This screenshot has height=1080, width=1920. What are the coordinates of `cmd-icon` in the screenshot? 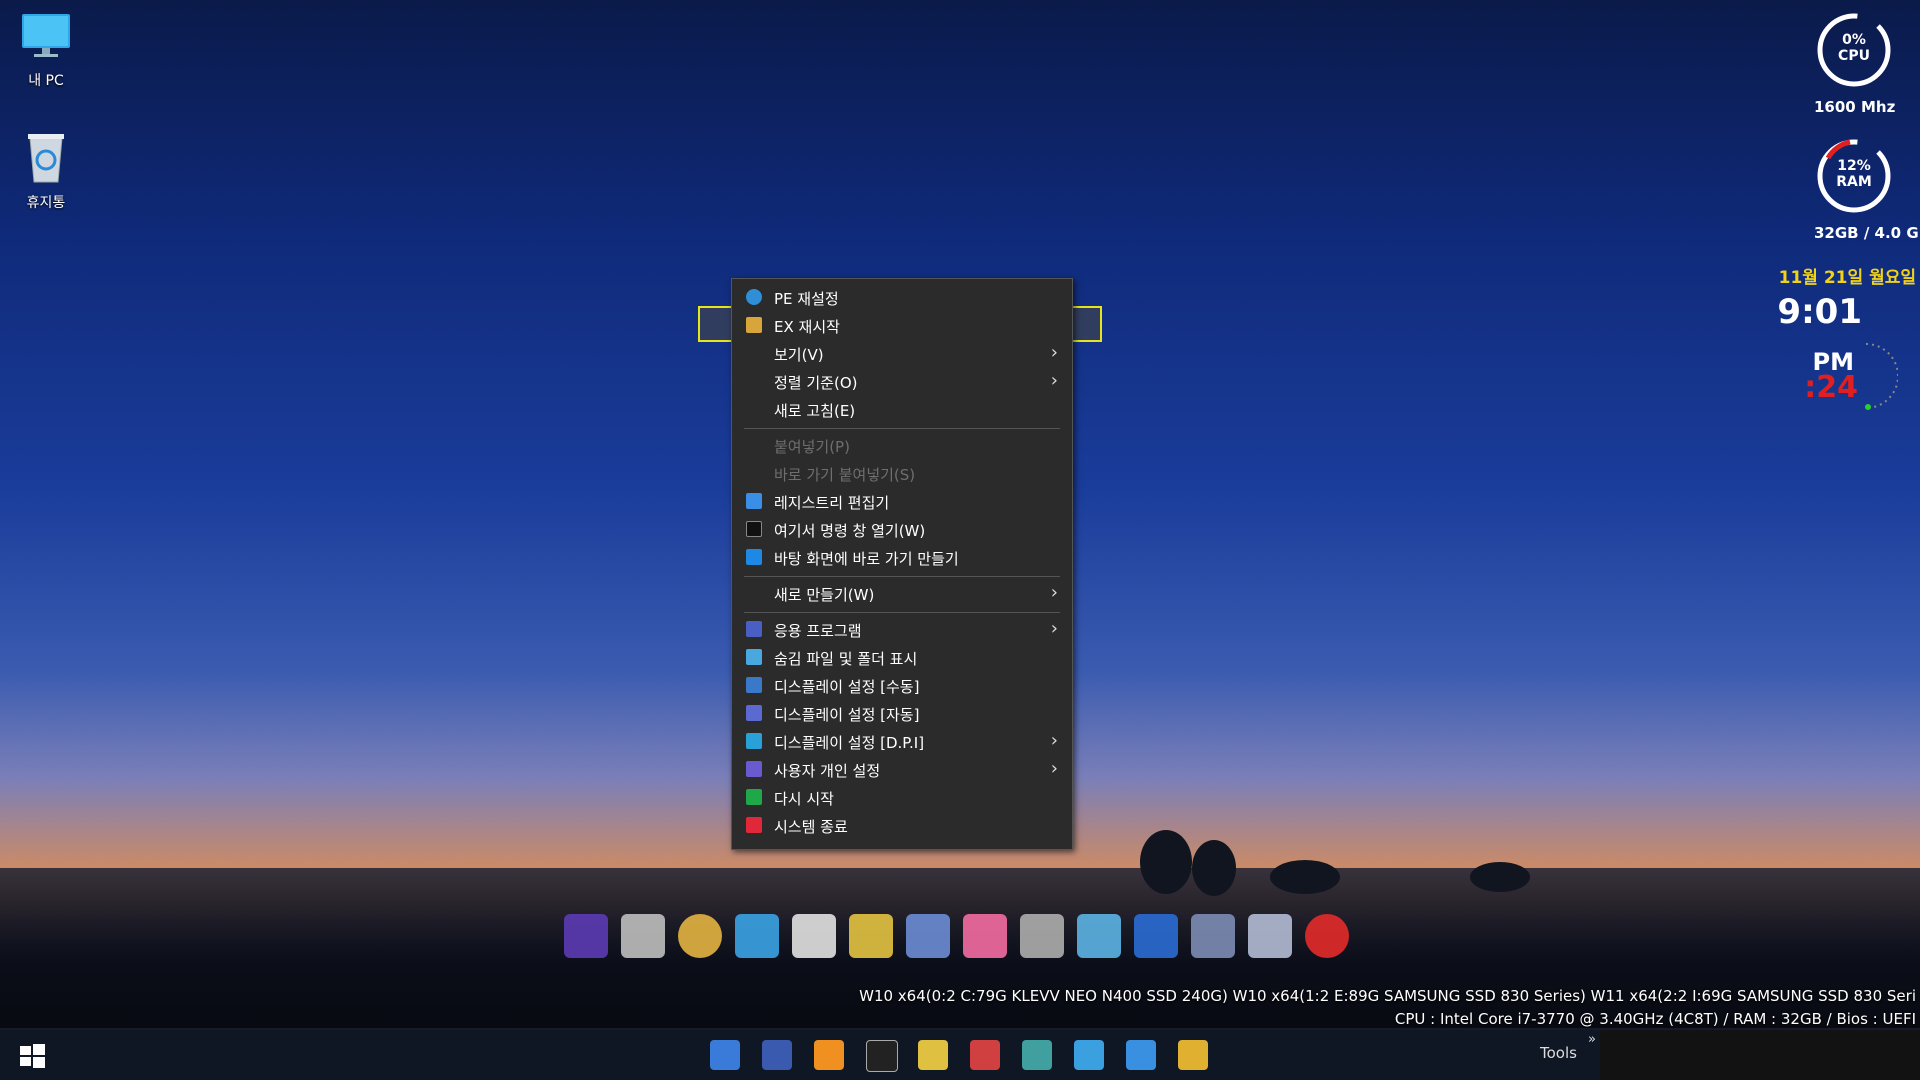 It's located at (754, 529).